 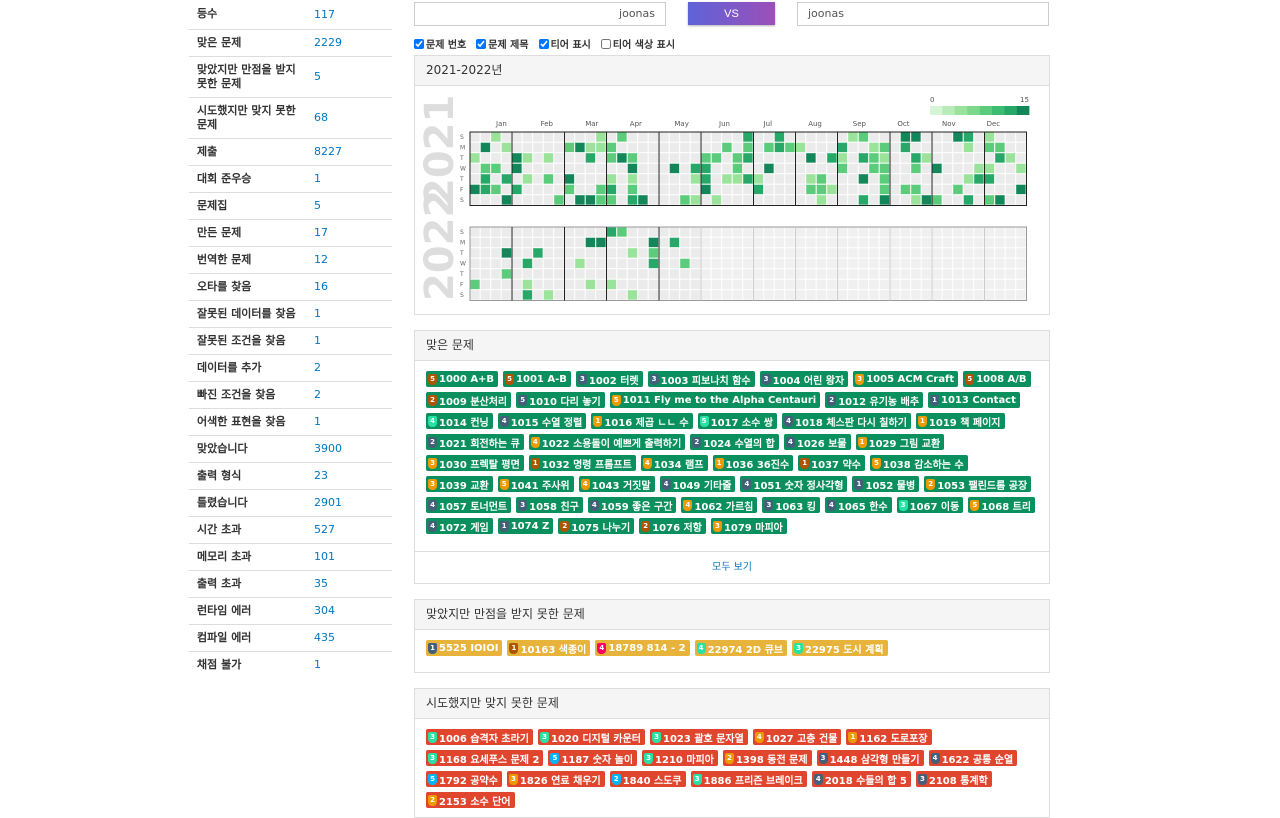 What do you see at coordinates (349, 610) in the screenshot?
I see `stats-value: 304` at bounding box center [349, 610].